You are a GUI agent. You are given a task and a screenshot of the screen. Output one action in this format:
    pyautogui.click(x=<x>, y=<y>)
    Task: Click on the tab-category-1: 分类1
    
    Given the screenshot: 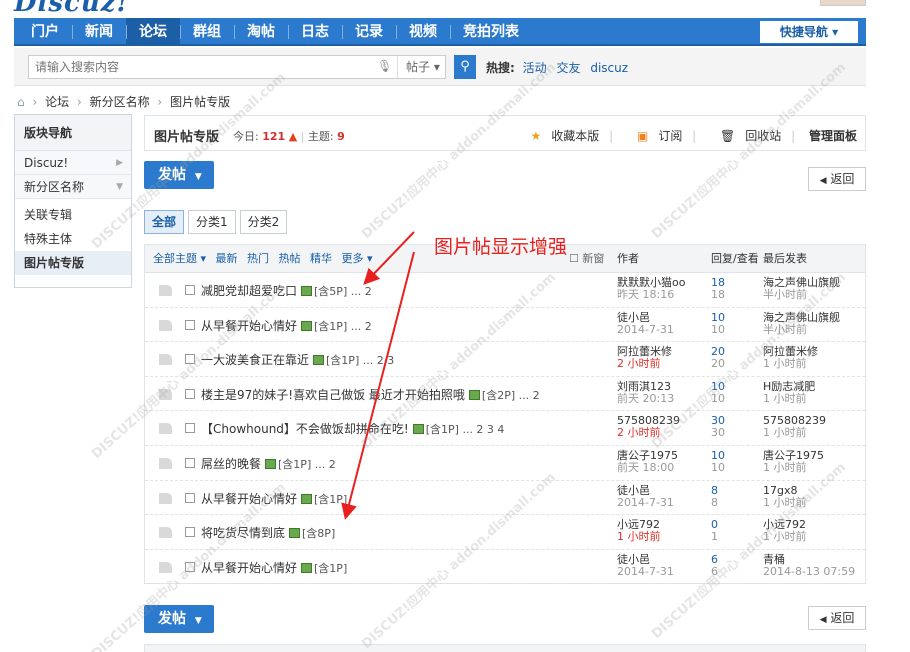 What is the action you would take?
    pyautogui.click(x=212, y=222)
    